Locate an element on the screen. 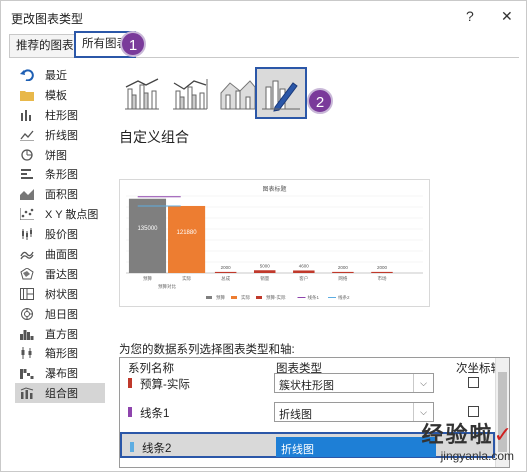 Image resolution: width=527 pixels, height=472 pixels. dialog-title: 更改图表类型 is located at coordinates (47, 19).